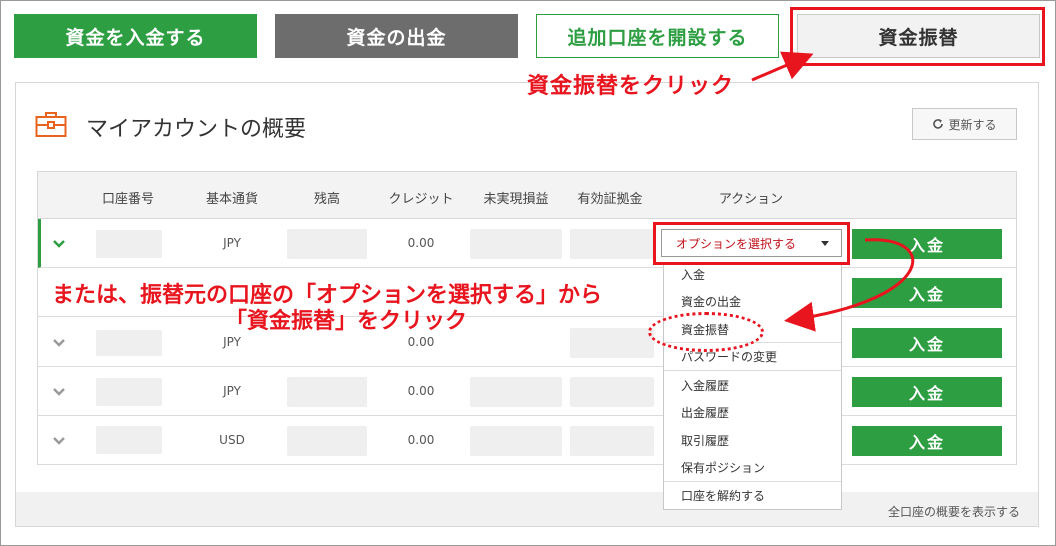  I want to click on arrow-to-transfer-button, so click(782, 66).